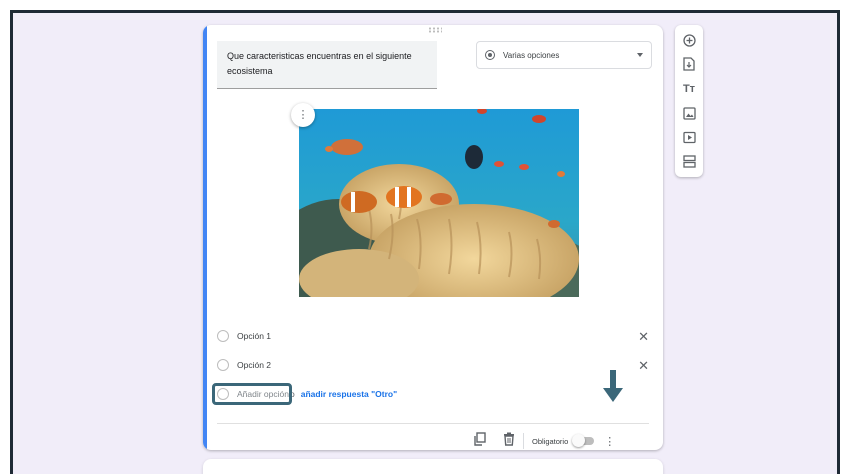 This screenshot has height=474, width=850. Describe the element at coordinates (613, 389) in the screenshot. I see `annotation-arrow-down-icon` at that location.